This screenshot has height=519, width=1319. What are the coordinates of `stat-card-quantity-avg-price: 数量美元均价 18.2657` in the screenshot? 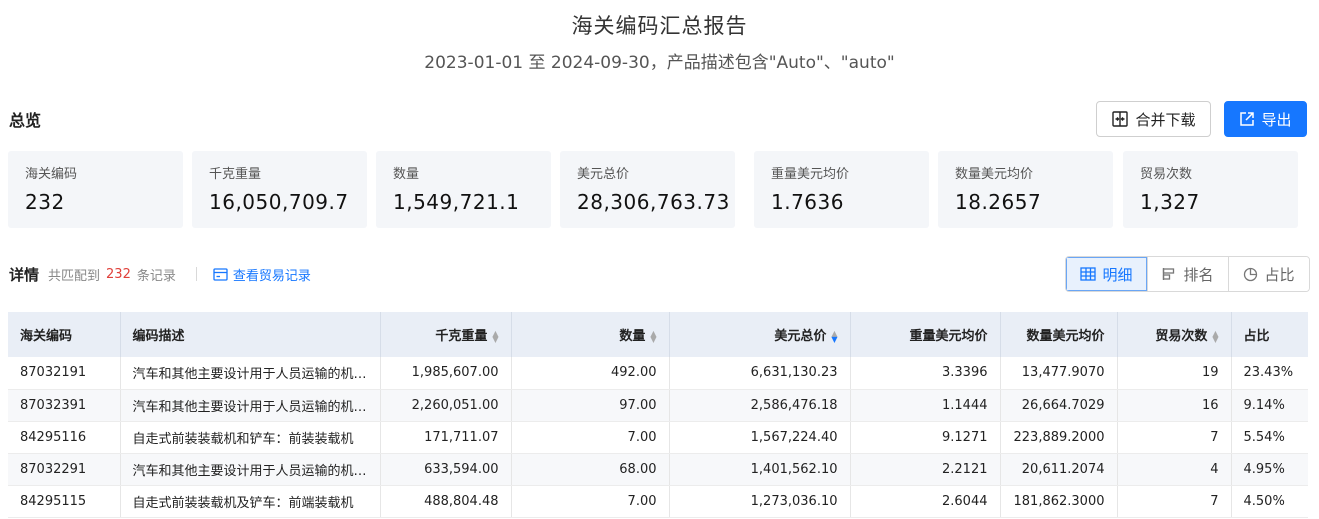 It's located at (1025, 189).